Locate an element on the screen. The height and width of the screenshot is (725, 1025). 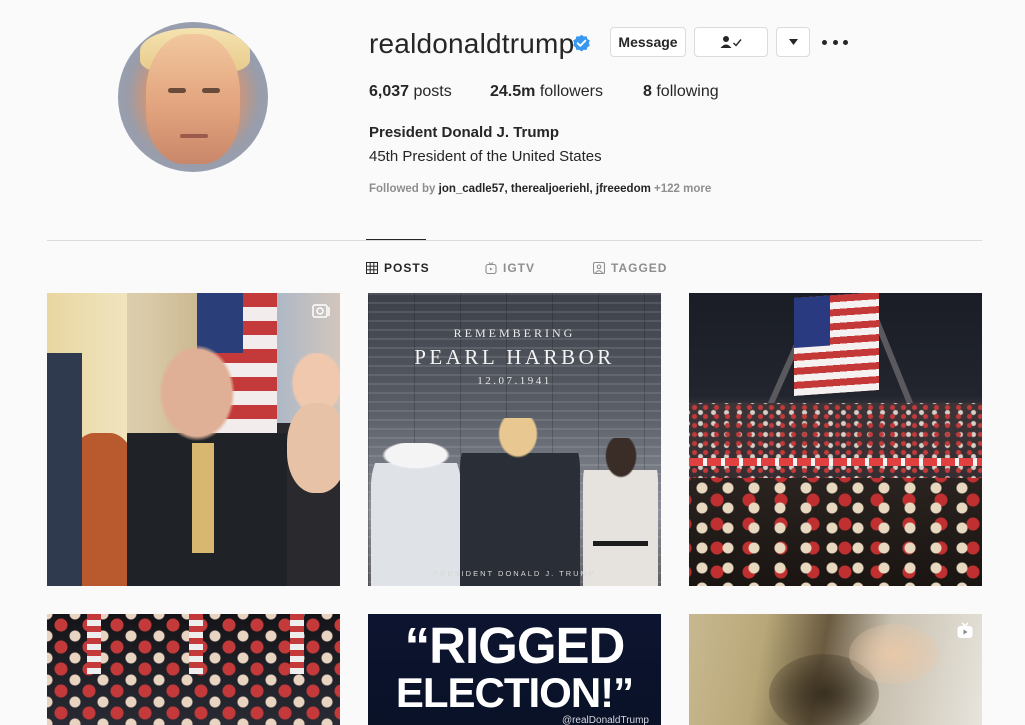
message-button: Message is located at coordinates (648, 42).